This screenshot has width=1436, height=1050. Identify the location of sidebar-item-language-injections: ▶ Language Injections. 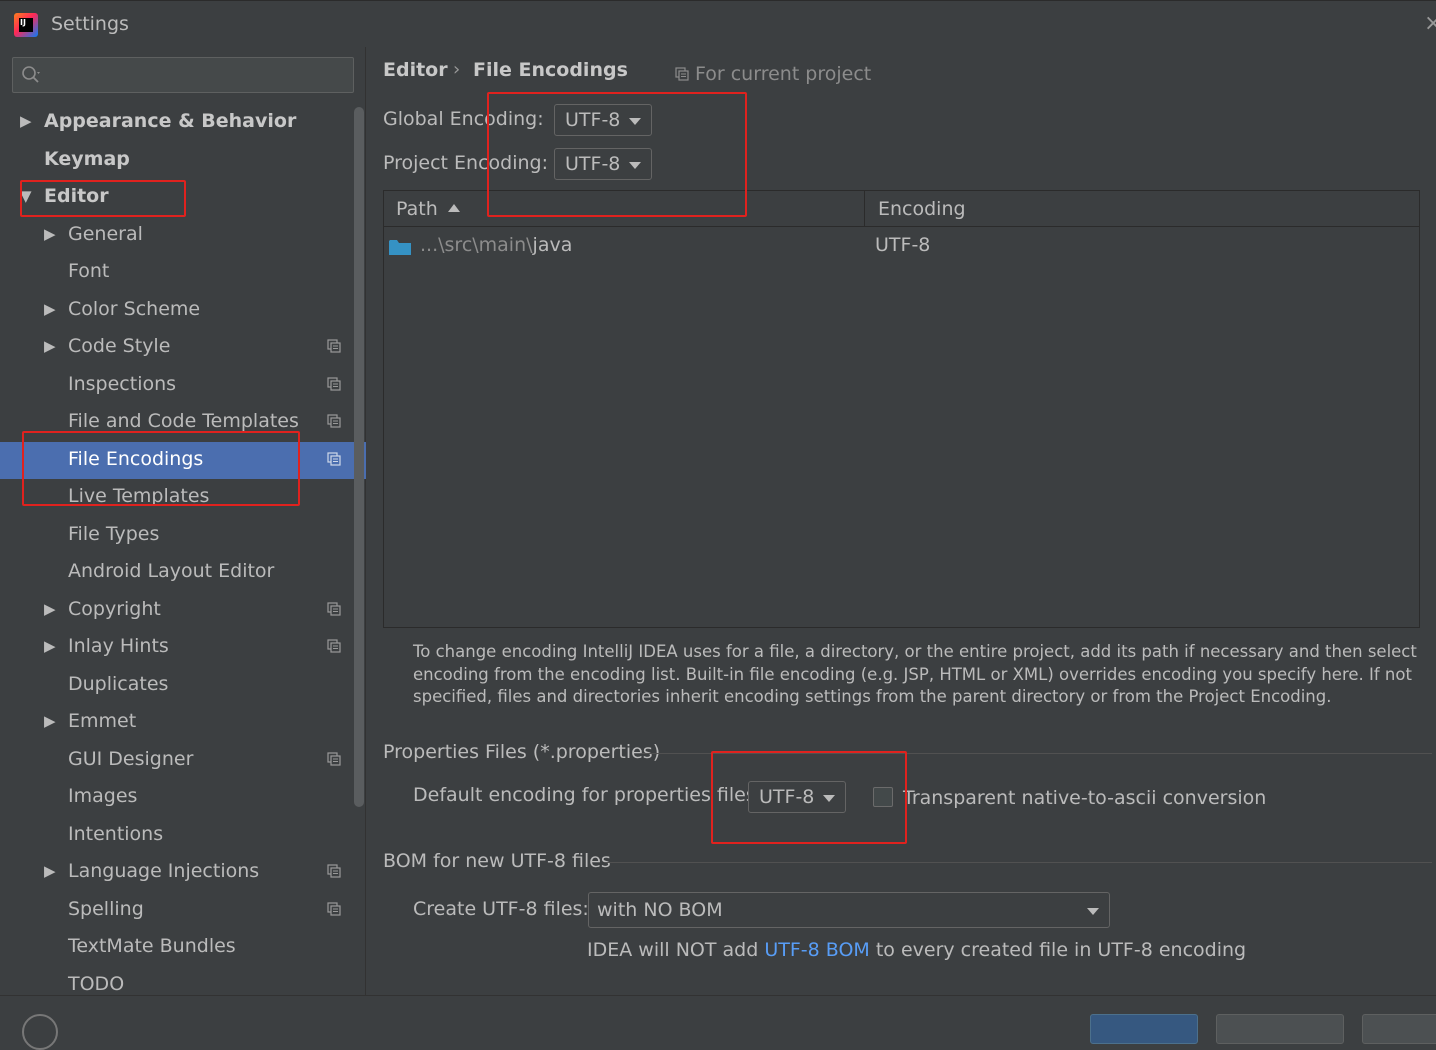
(183, 872).